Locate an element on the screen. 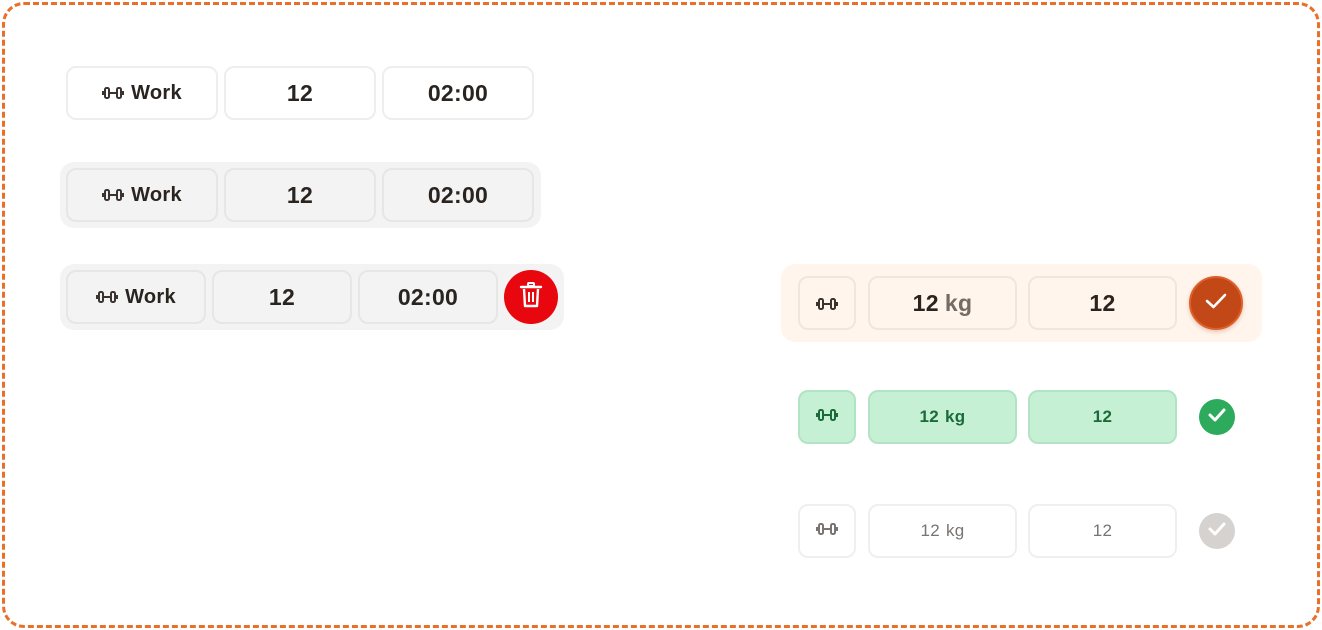  check-icon is located at coordinates (1216, 303).